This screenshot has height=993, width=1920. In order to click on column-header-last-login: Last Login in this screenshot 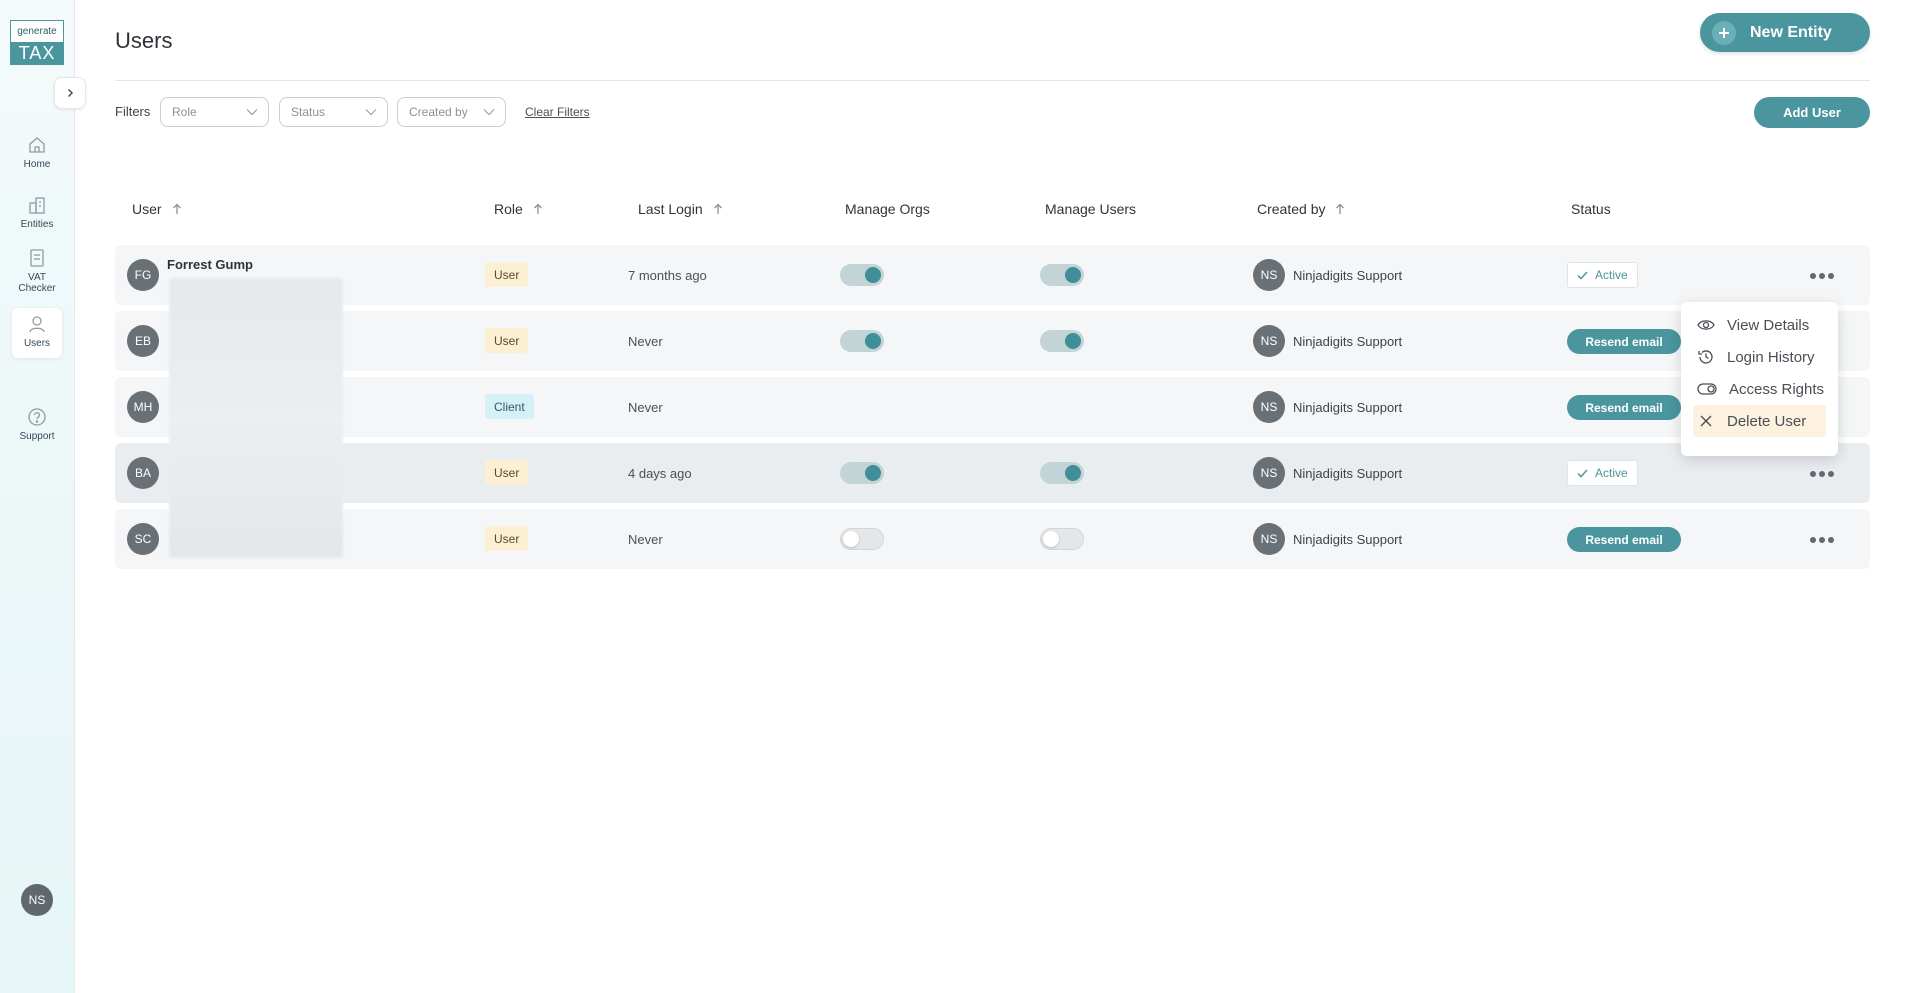, I will do `click(680, 209)`.